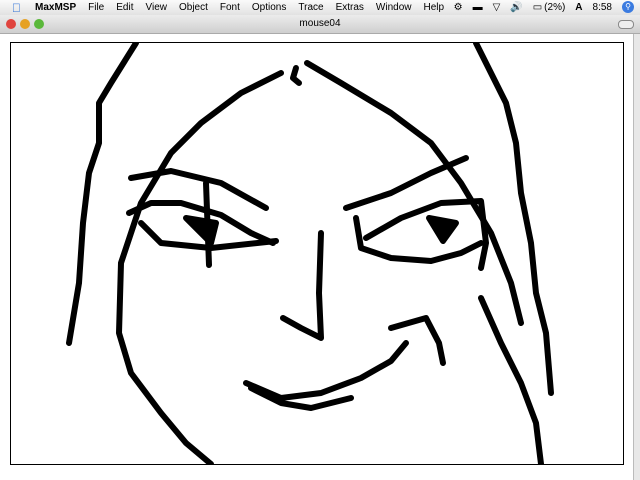 This screenshot has width=640, height=480. I want to click on battery-percent: (2%), so click(554, 7).